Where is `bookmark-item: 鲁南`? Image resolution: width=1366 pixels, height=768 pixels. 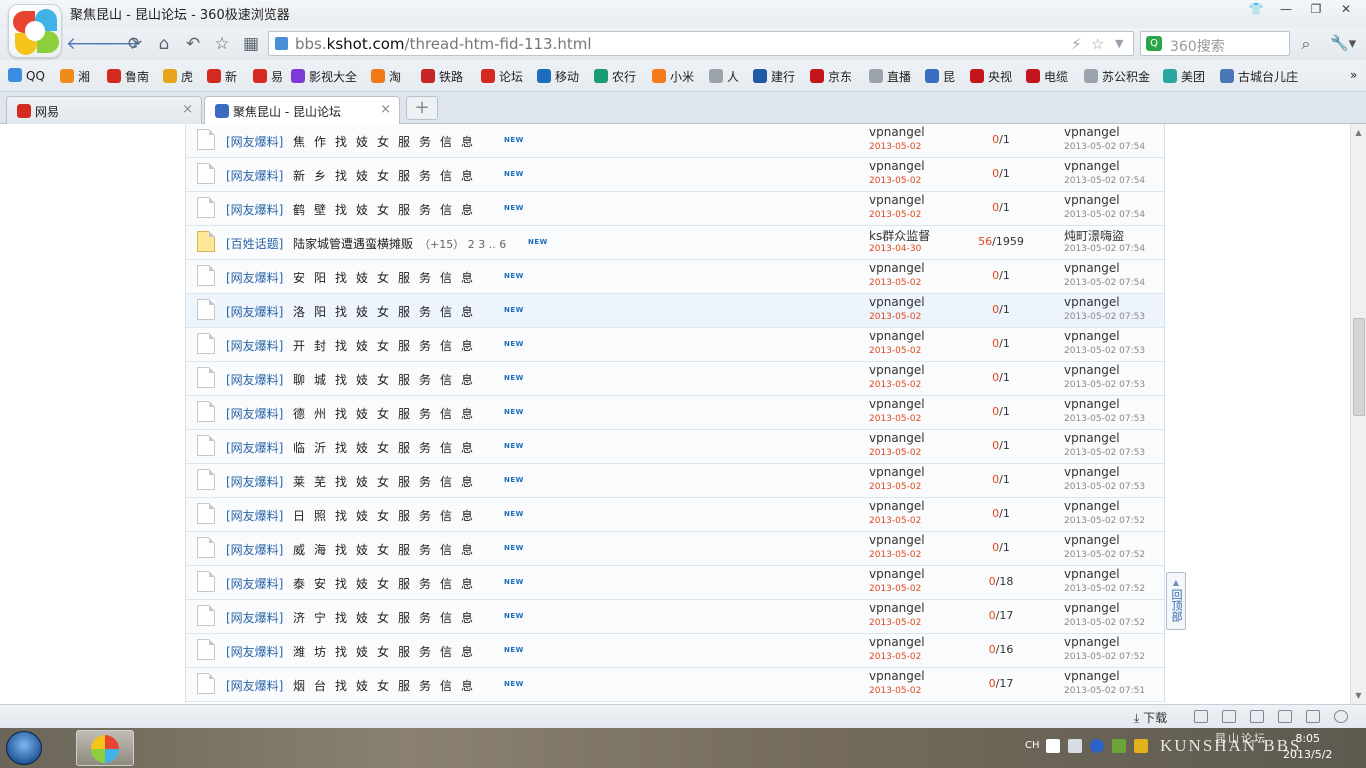 bookmark-item: 鲁南 is located at coordinates (128, 76).